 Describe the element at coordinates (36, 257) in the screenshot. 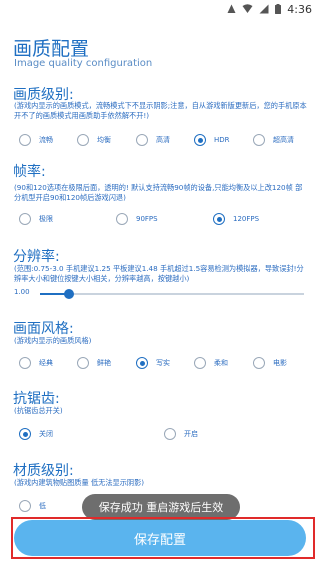

I see `resolution-title: 分辨率:` at that location.